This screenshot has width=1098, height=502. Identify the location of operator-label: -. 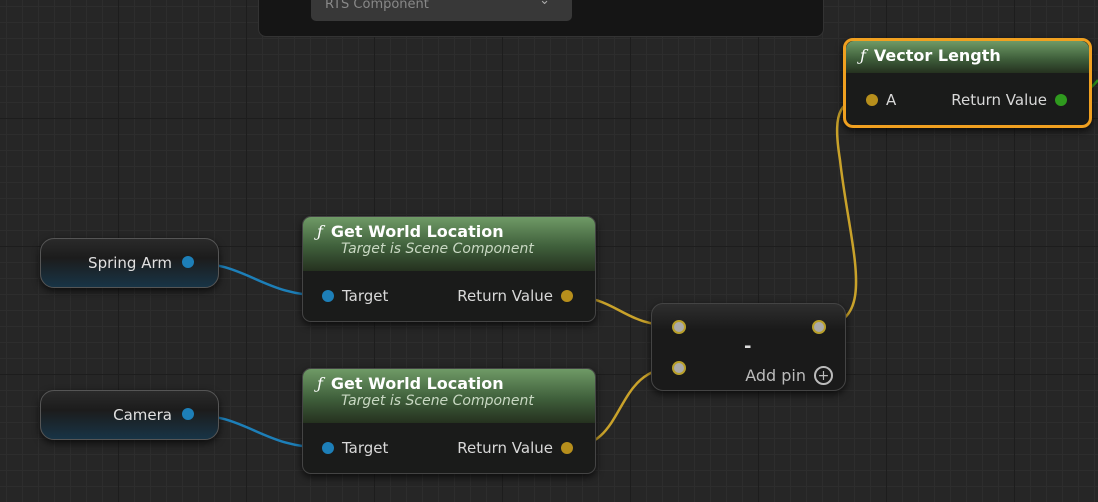
(748, 346).